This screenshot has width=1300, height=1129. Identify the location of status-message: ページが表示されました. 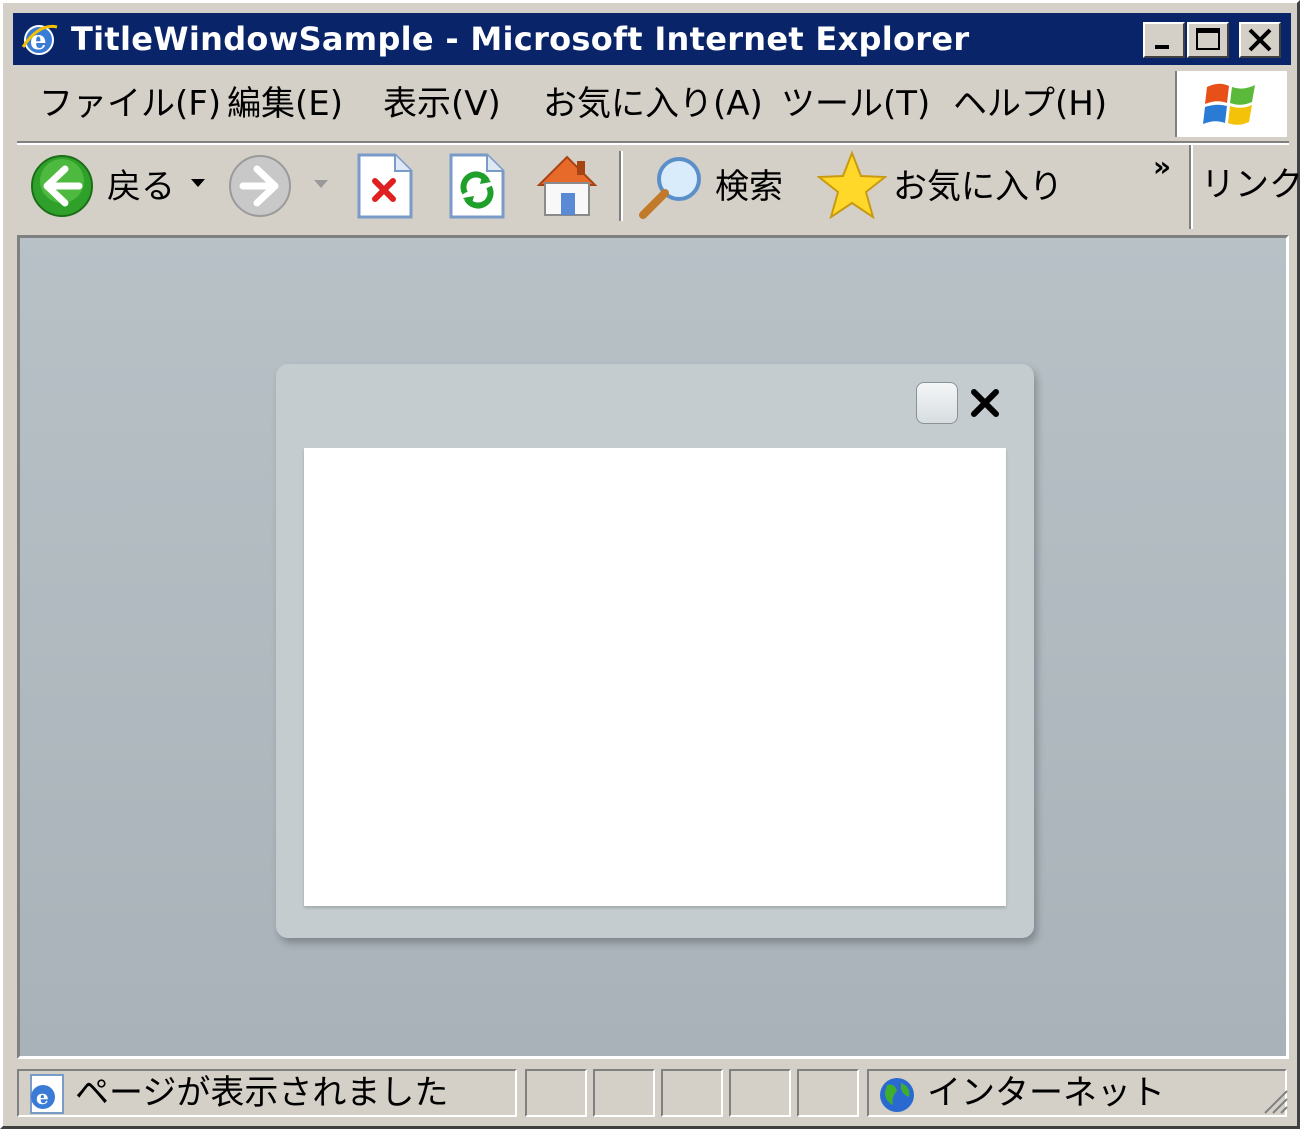
(262, 1093).